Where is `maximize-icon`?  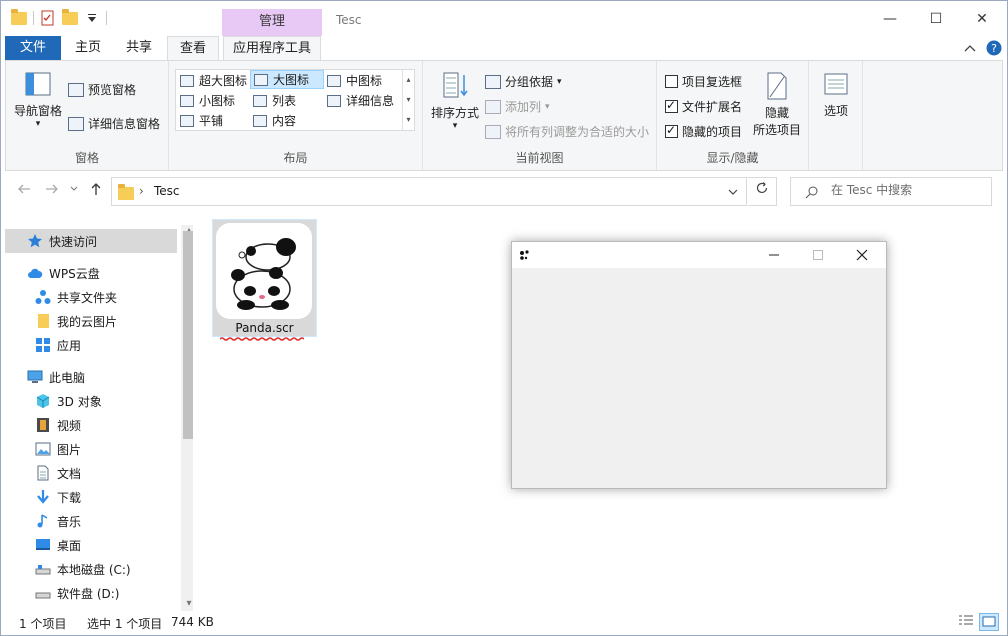 maximize-icon is located at coordinates (818, 255).